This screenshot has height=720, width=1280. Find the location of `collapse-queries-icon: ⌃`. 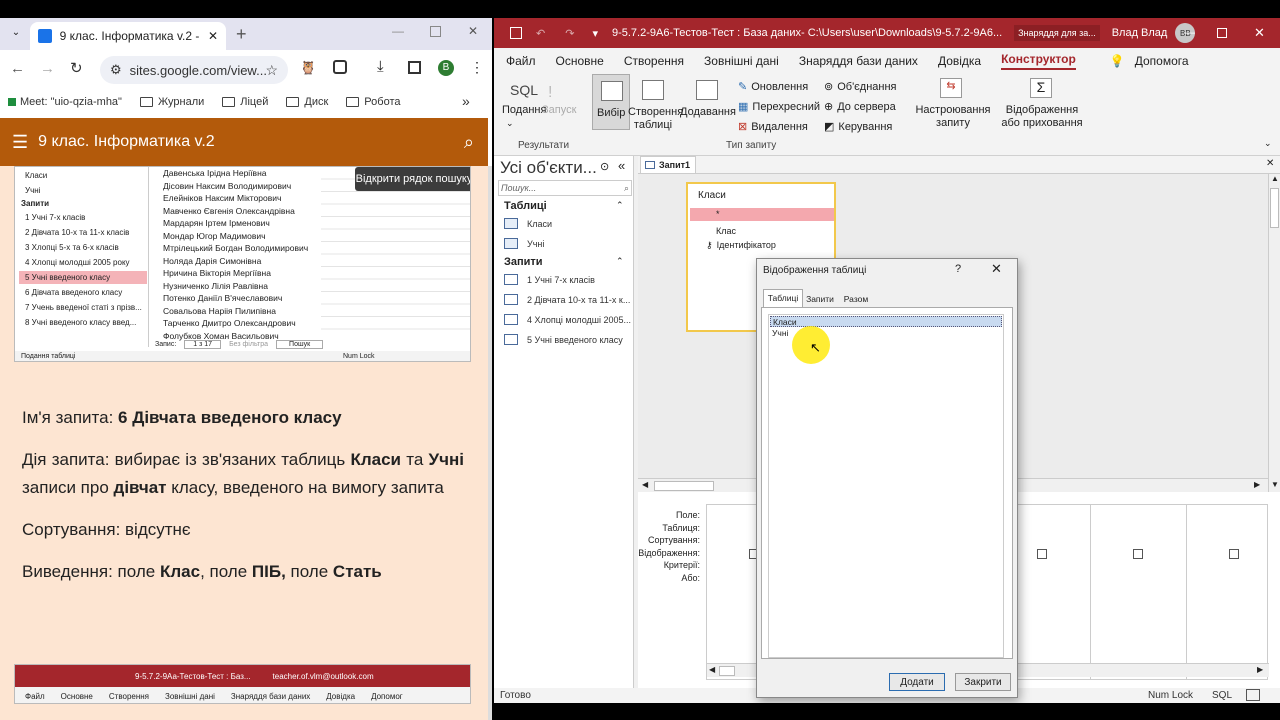

collapse-queries-icon: ⌃ is located at coordinates (620, 261).